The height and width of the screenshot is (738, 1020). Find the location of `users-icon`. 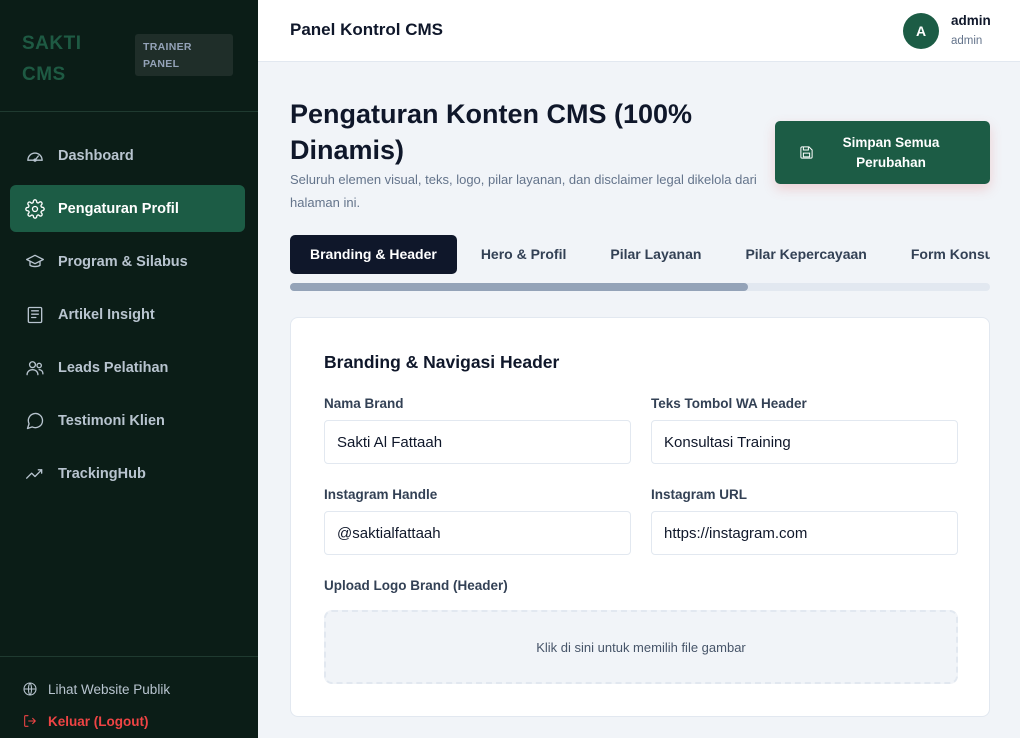

users-icon is located at coordinates (35, 368).